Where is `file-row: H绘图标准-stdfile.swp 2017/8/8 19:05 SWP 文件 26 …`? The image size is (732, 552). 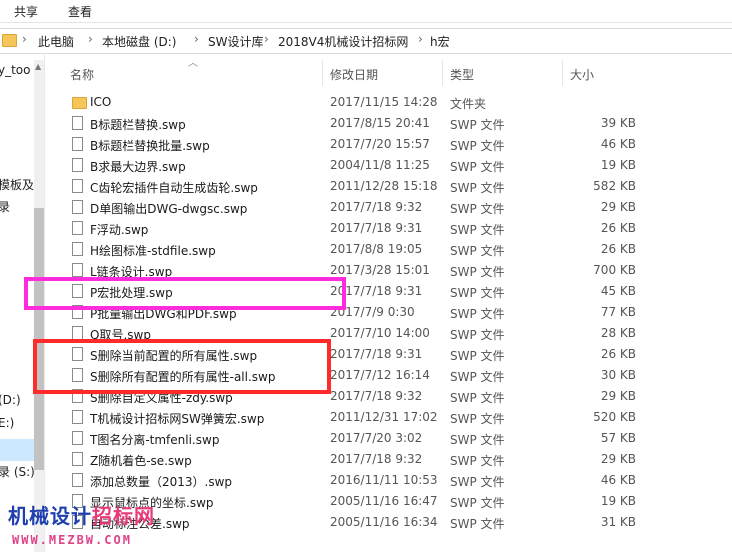 file-row: H绘图标准-stdfile.swp 2017/8/8 19:05 SWP 文件 26 … is located at coordinates (366, 249).